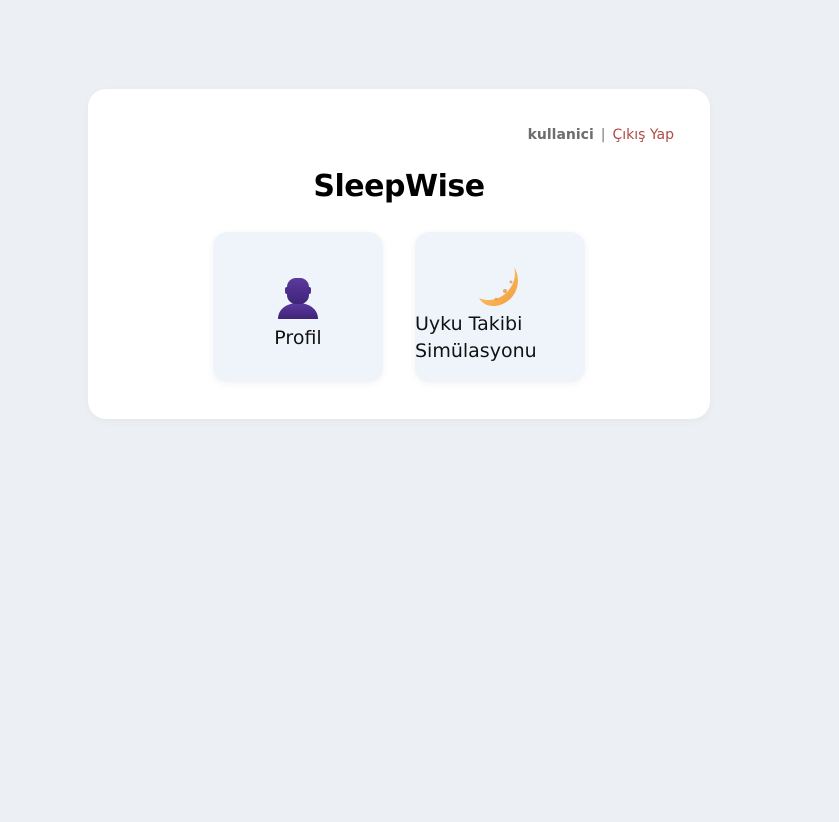 This screenshot has height=822, width=839. What do you see at coordinates (298, 338) in the screenshot?
I see `profile-card-label: Profil` at bounding box center [298, 338].